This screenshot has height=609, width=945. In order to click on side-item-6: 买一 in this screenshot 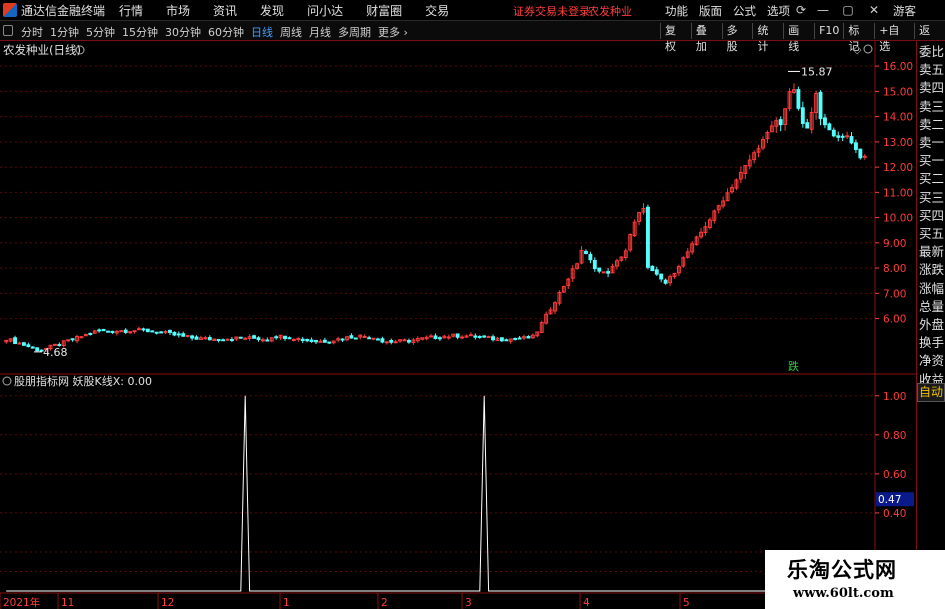, I will do `click(931, 161)`.